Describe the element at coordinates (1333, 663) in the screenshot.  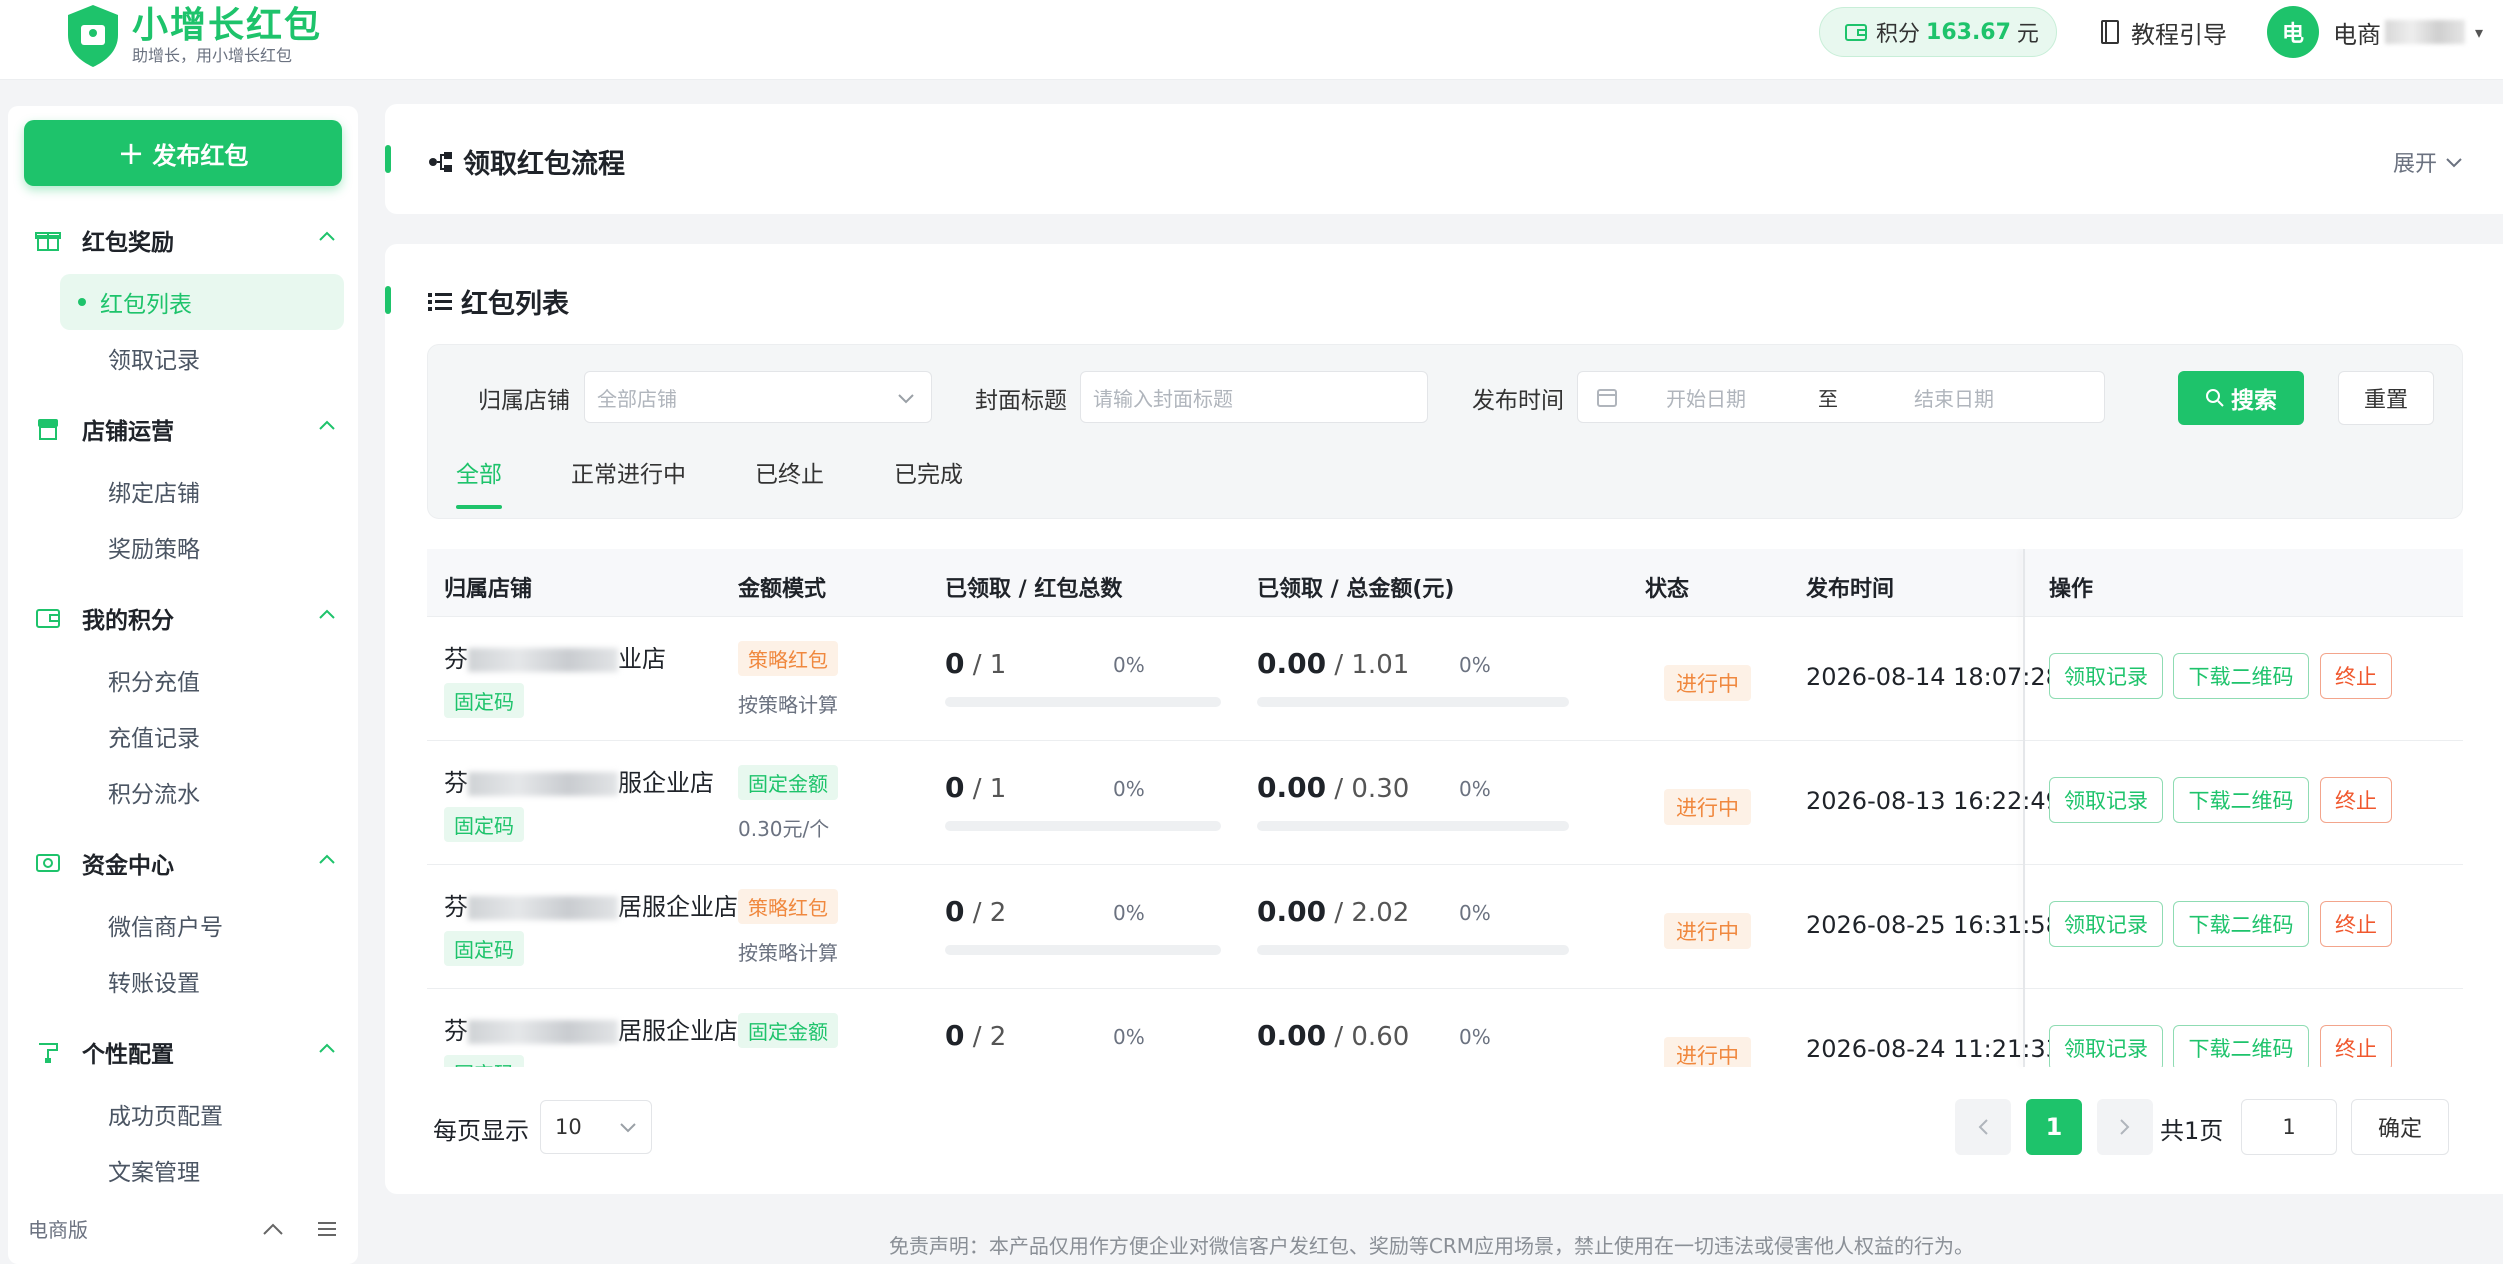
I see `claimed-amount: 0.00 / 1.01` at that location.